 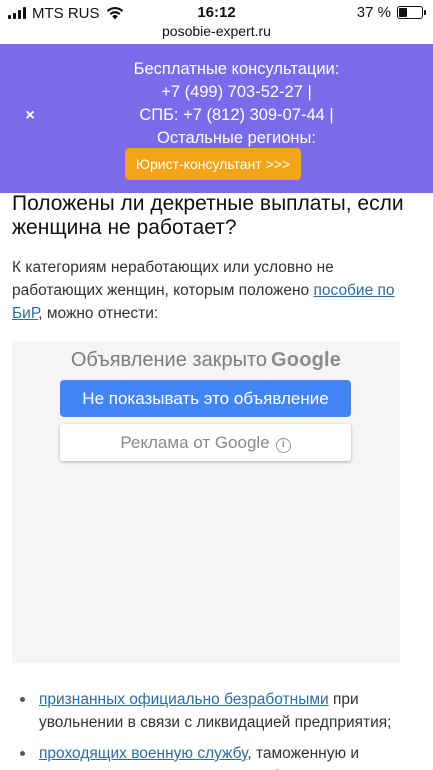 I want to click on ad-closed-header: Объявление закрыто Google, so click(x=206, y=360).